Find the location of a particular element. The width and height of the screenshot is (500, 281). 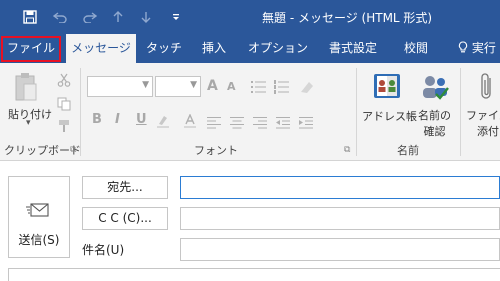

align-left-icon is located at coordinates (214, 123).